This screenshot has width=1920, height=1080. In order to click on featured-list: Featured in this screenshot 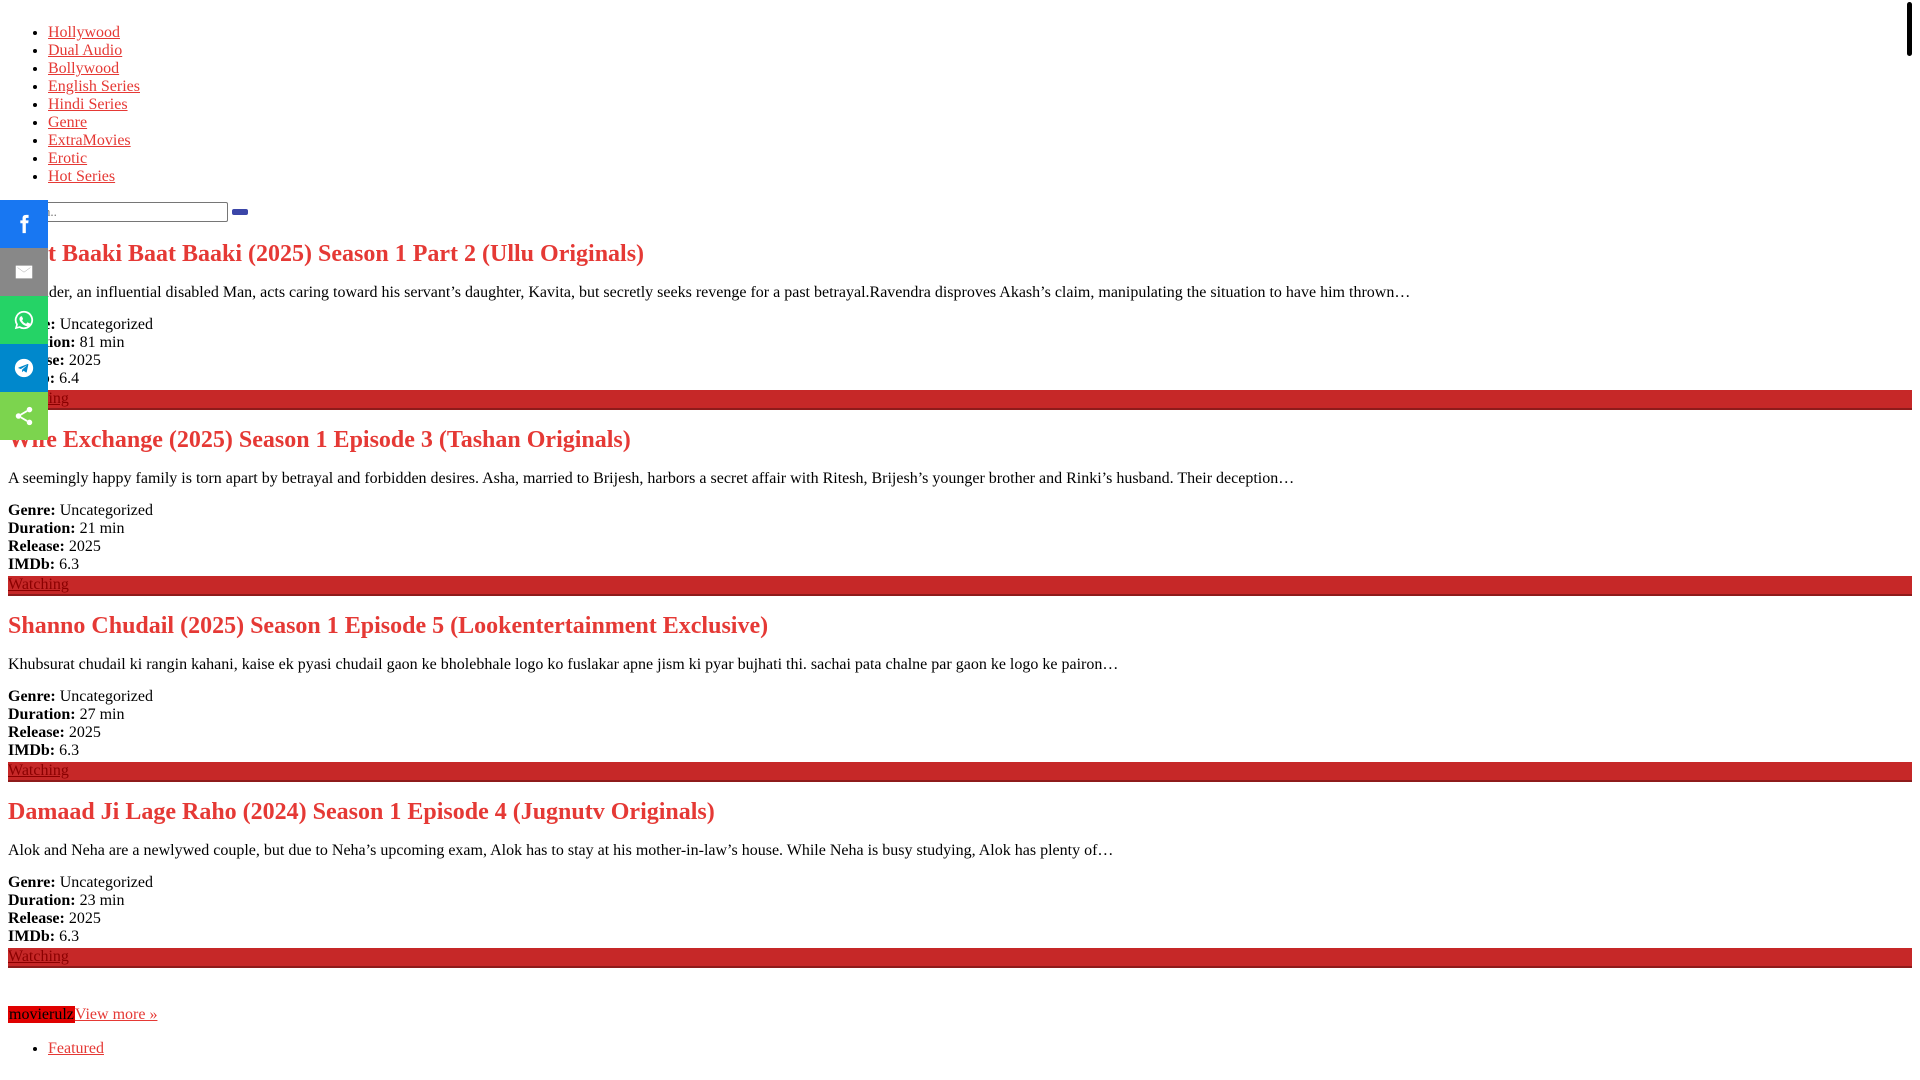, I will do `click(960, 1049)`.